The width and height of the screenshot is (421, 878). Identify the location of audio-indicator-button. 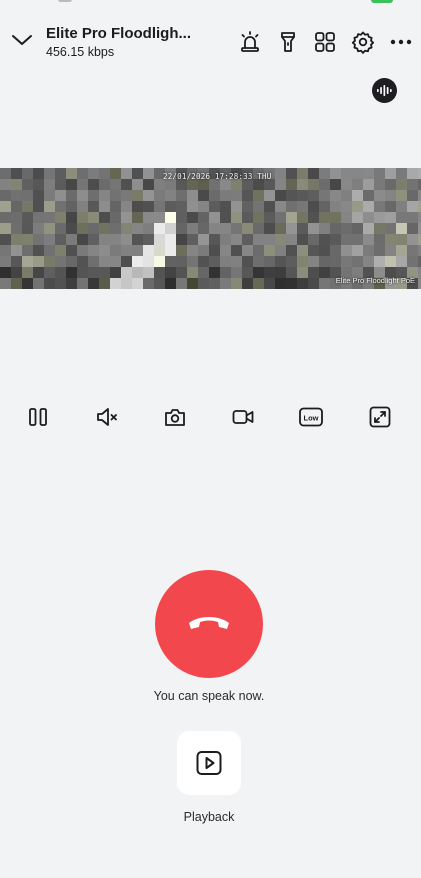
(384, 90).